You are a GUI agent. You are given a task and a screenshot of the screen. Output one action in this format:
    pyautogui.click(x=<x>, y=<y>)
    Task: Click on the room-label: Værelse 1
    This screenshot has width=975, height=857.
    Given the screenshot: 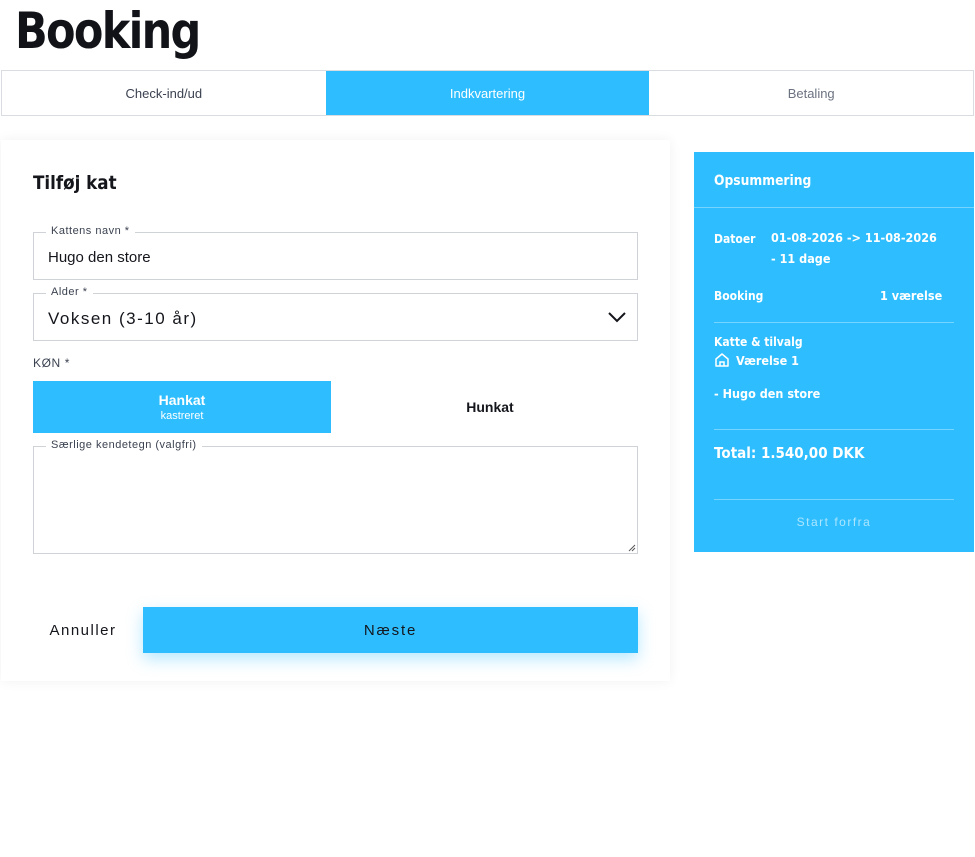 What is the action you would take?
    pyautogui.click(x=767, y=360)
    